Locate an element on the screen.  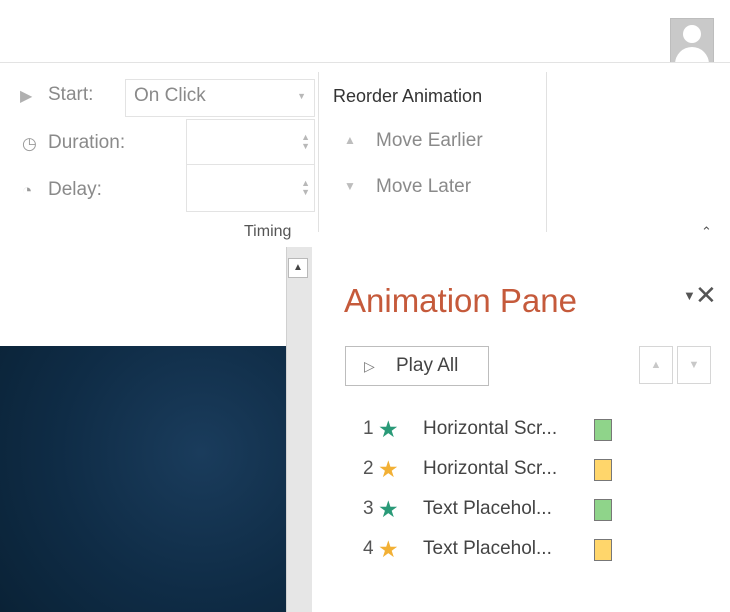
scroll-up-icon: ▲ is located at coordinates (298, 268).